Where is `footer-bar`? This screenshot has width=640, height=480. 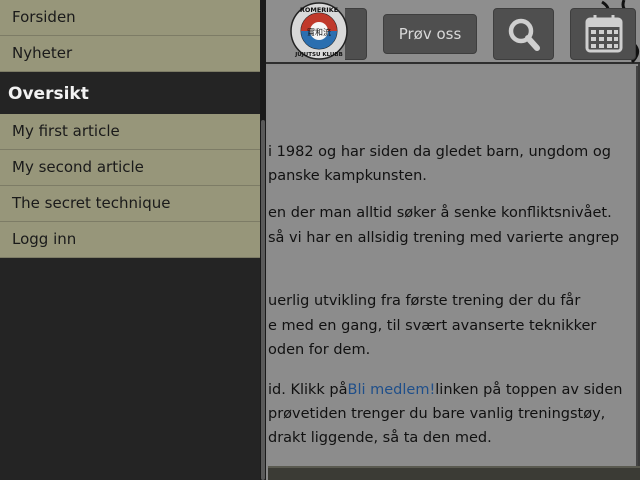 footer-bar is located at coordinates (454, 473).